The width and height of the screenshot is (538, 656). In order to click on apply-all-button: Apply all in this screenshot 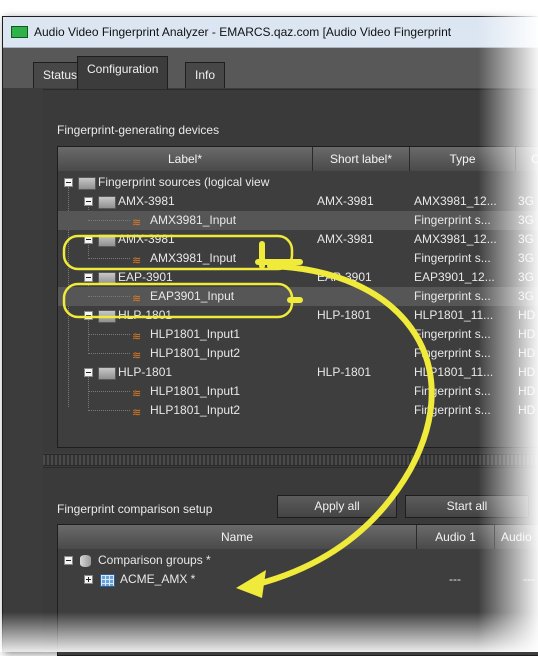, I will do `click(337, 506)`.